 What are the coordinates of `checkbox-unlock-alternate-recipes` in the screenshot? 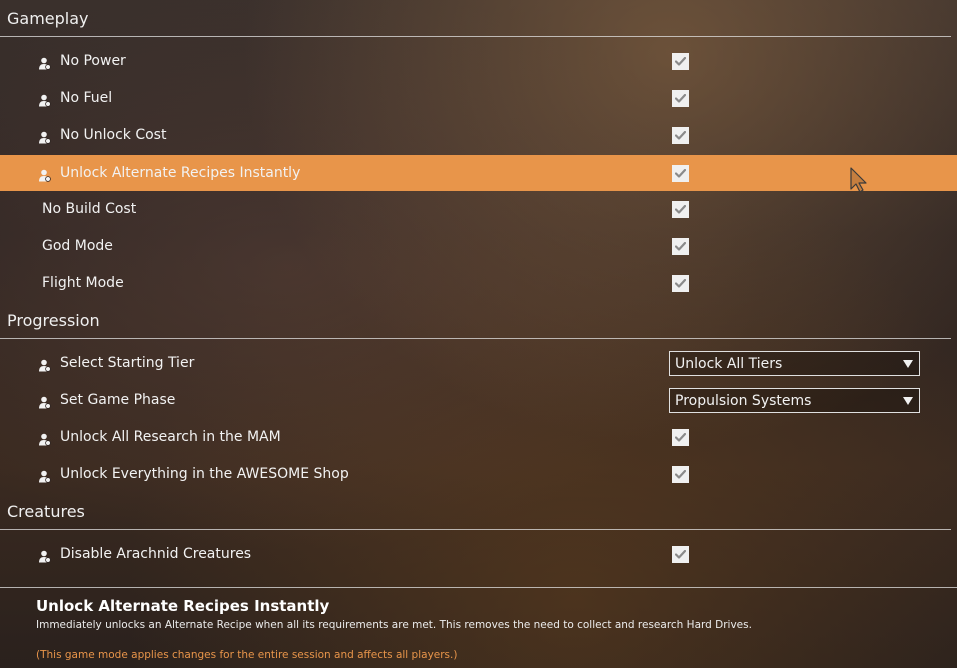 It's located at (680, 173).